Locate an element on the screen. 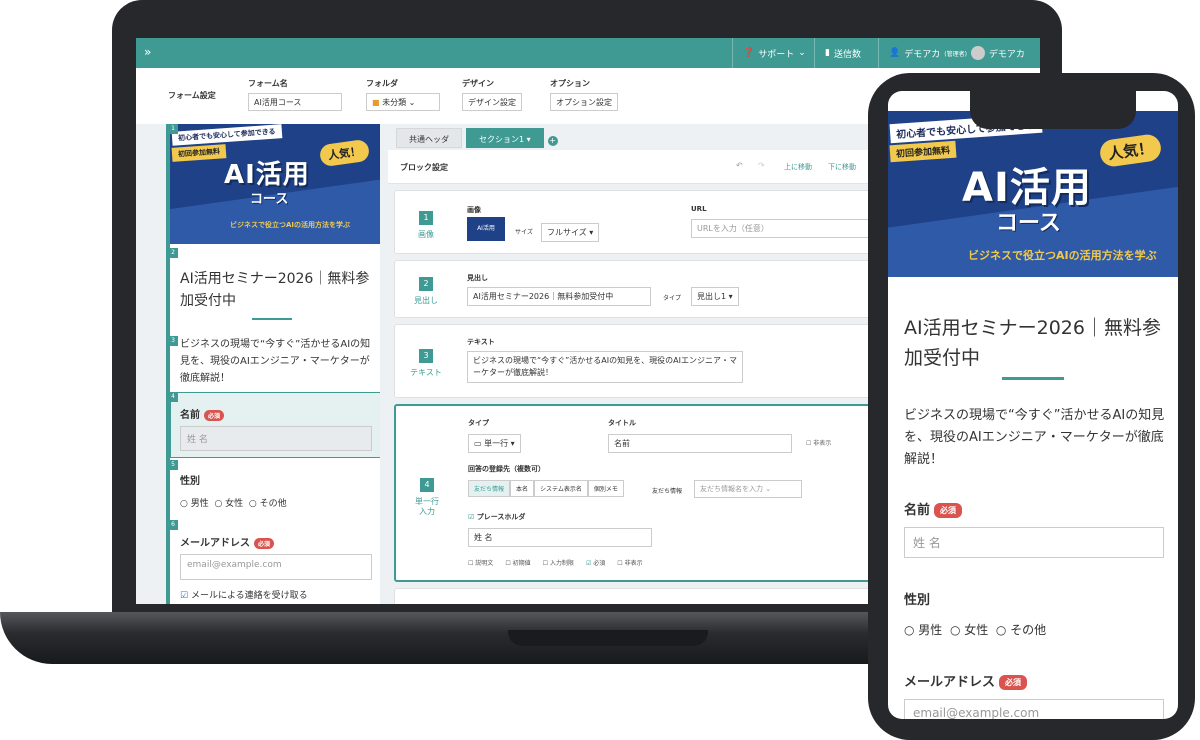  image-thumbnail: AI活用 is located at coordinates (486, 229).